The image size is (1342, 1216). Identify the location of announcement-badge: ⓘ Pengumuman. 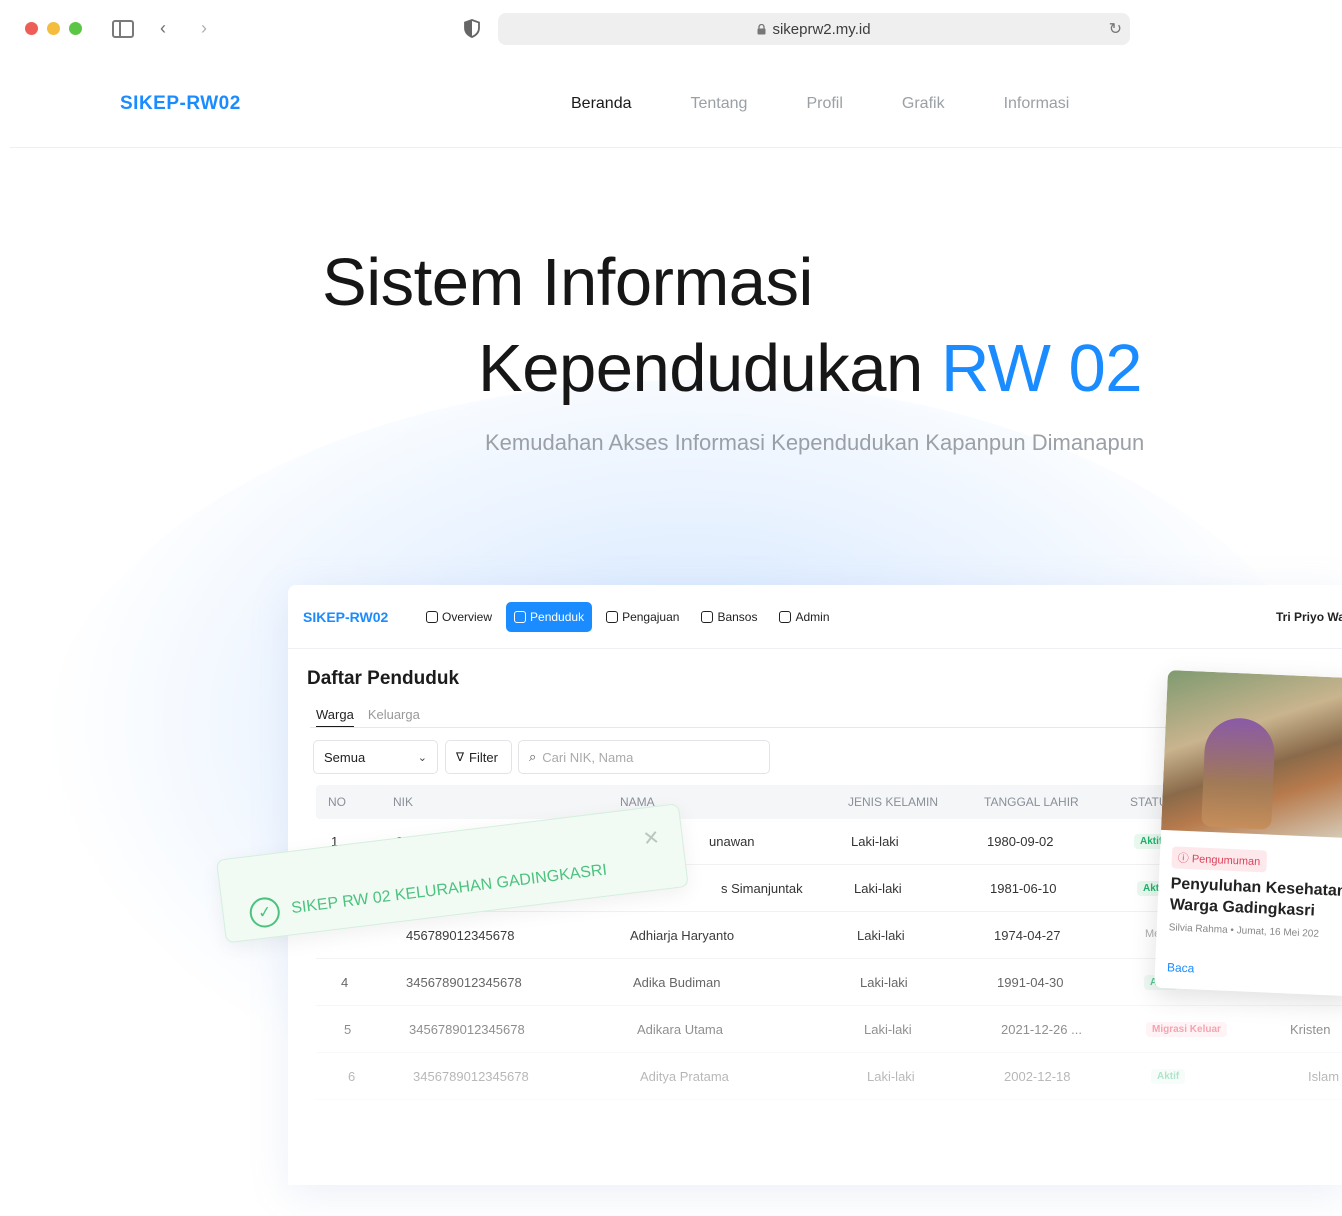
(1219, 859).